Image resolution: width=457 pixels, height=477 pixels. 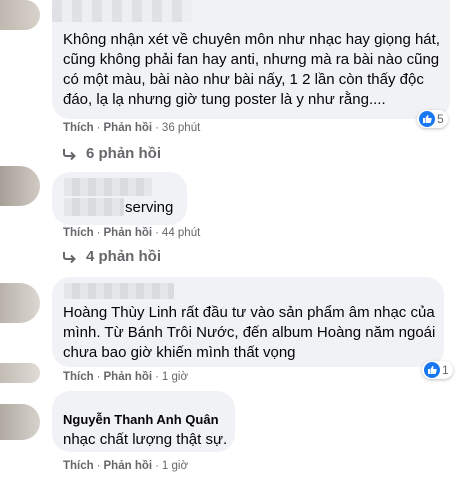 What do you see at coordinates (141, 419) in the screenshot?
I see `comment-author: Nguyễn Thanh Anh Quân` at bounding box center [141, 419].